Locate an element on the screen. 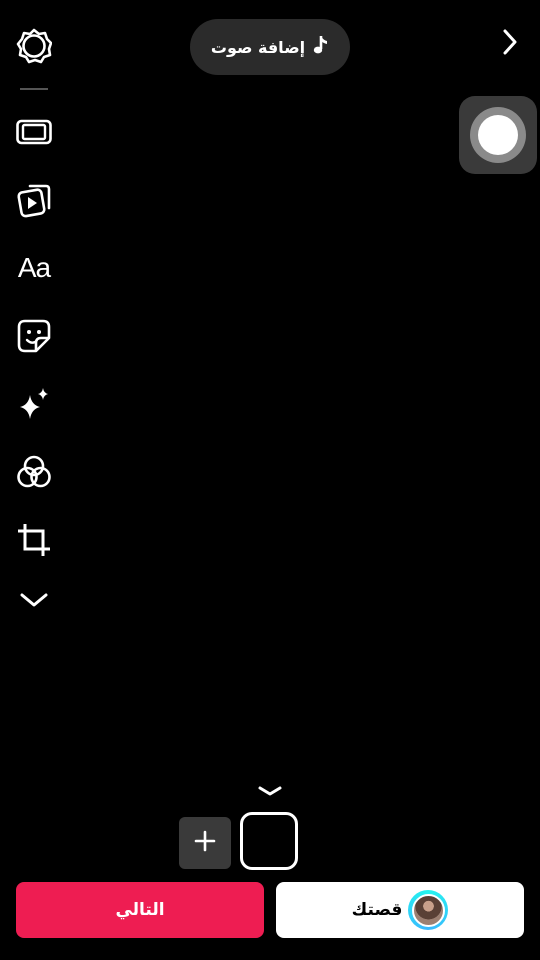 Image resolution: width=540 pixels, height=960 pixels. template-frame-icon is located at coordinates (34, 132).